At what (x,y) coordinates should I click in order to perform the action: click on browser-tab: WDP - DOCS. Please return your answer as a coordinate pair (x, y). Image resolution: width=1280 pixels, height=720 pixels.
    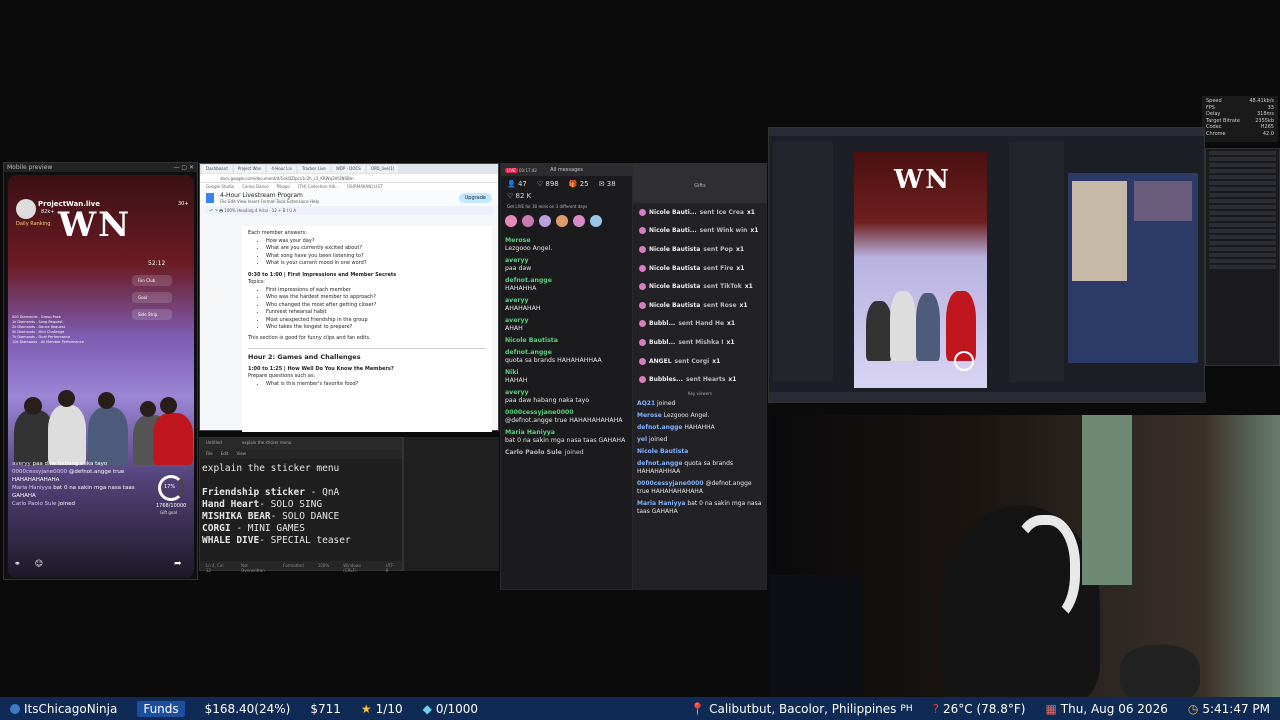
    Looking at the image, I should click on (348, 169).